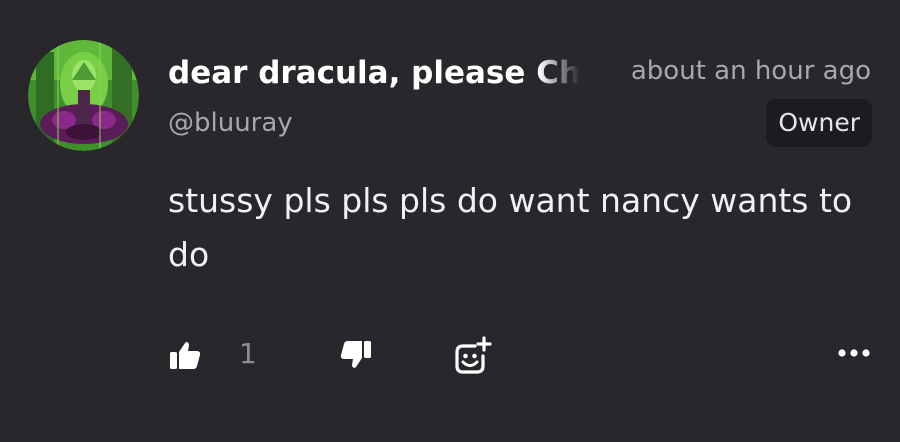 The height and width of the screenshot is (442, 900). I want to click on avatar, so click(83, 95).